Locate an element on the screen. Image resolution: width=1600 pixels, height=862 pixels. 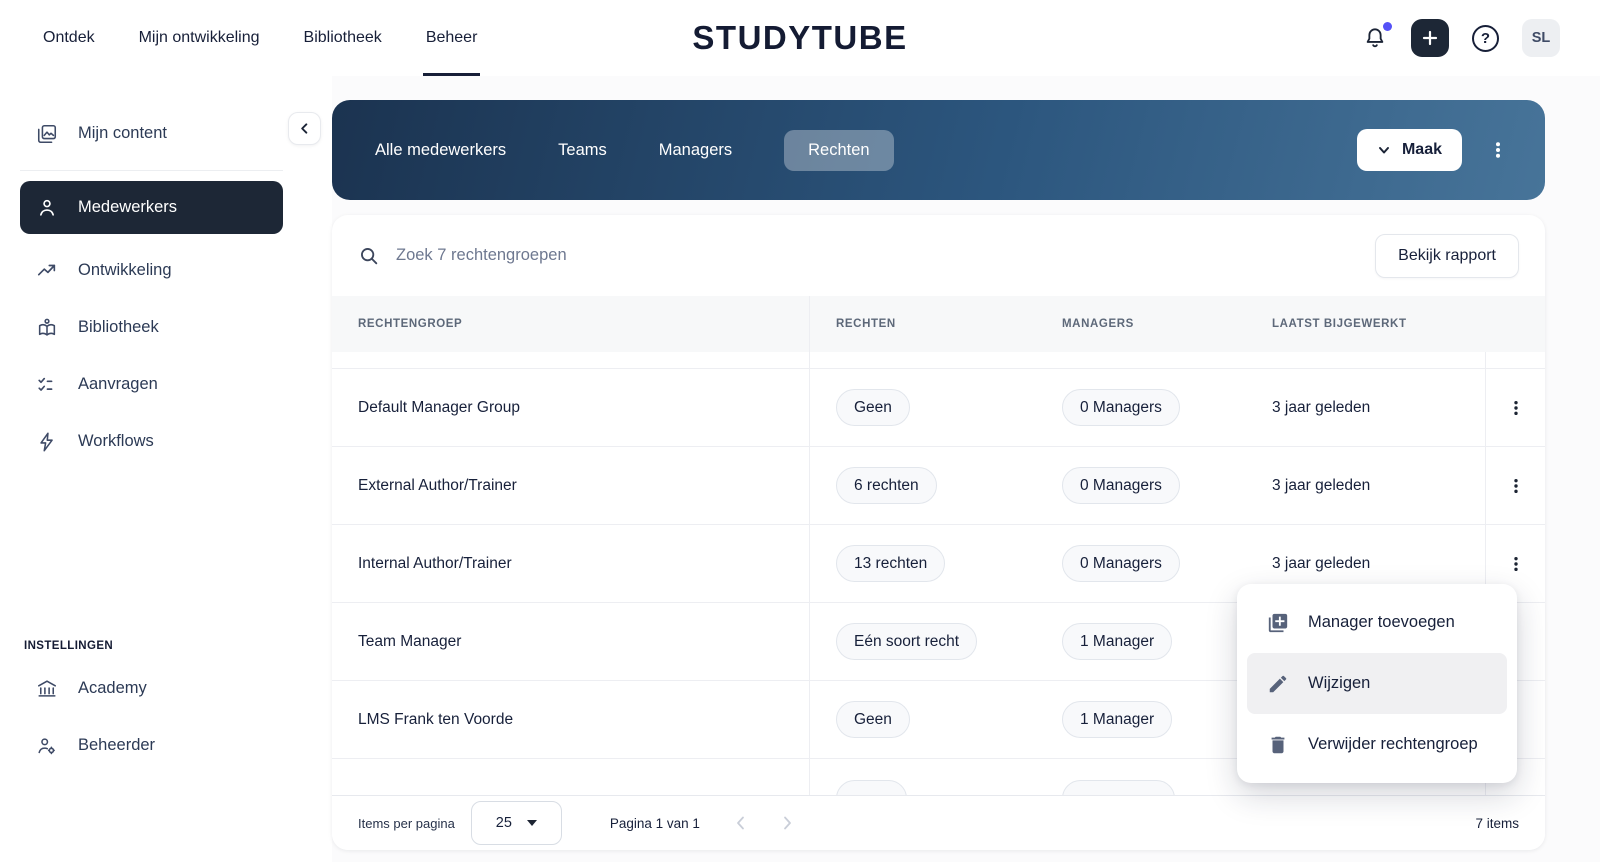
menu-item-manager-toevoegen: Manager toevoegen is located at coordinates (1377, 622).